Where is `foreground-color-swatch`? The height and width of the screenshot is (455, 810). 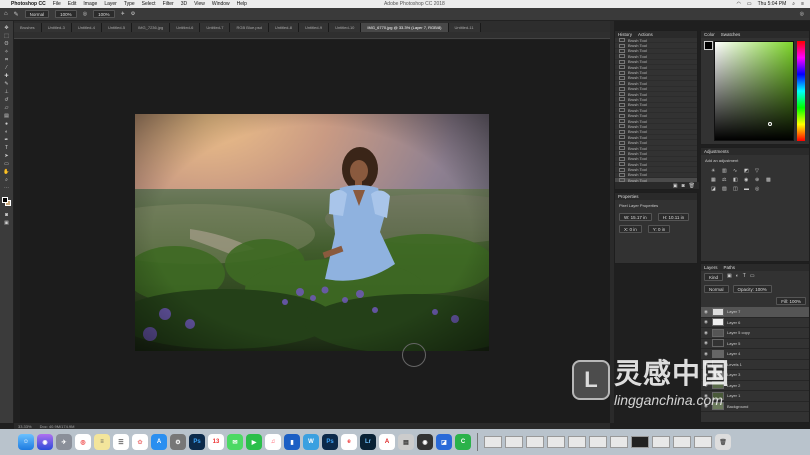 foreground-color-swatch is located at coordinates (5, 200).